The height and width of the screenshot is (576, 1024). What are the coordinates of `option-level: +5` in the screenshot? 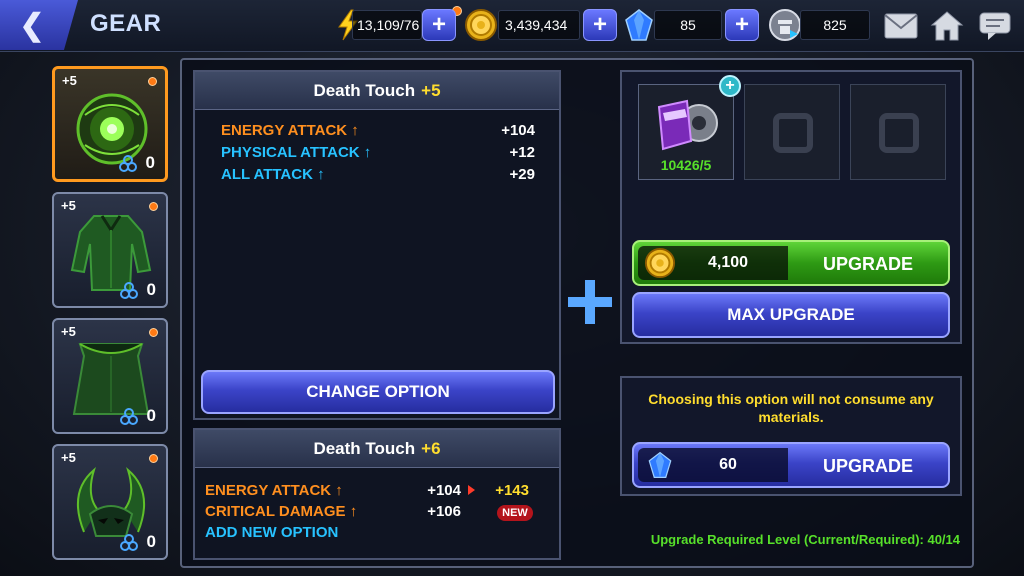 It's located at (431, 90).